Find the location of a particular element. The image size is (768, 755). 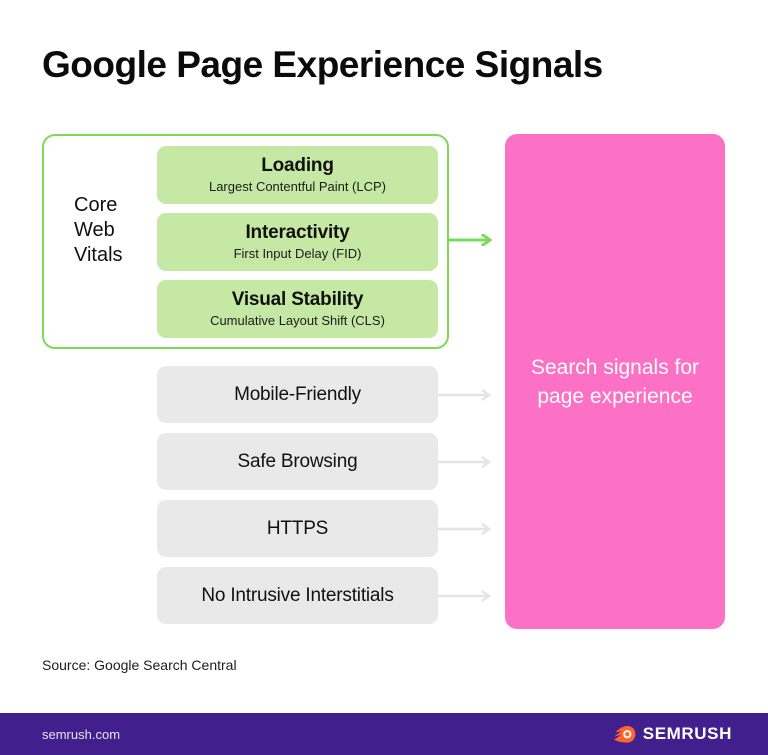

search-signals-panel-text: Search signals for page experience is located at coordinates (615, 381).